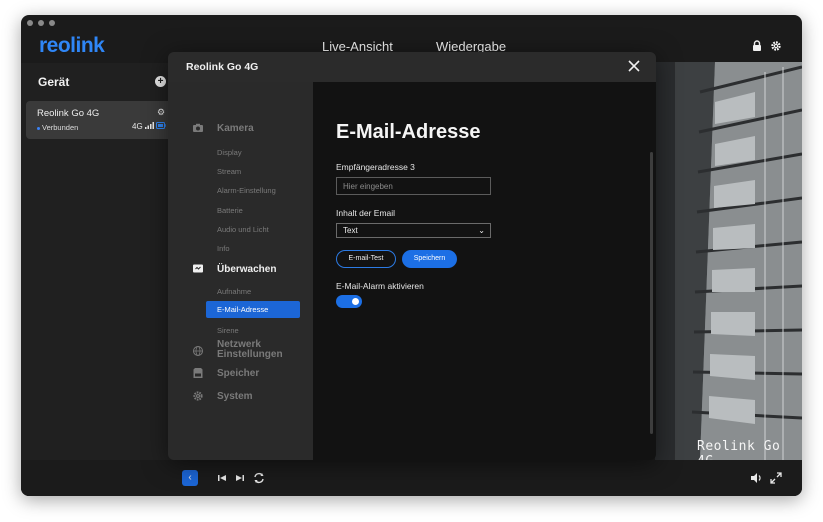  Describe the element at coordinates (380, 286) in the screenshot. I see `email-alarm-label: E-Mail-Alarm aktivieren` at that location.